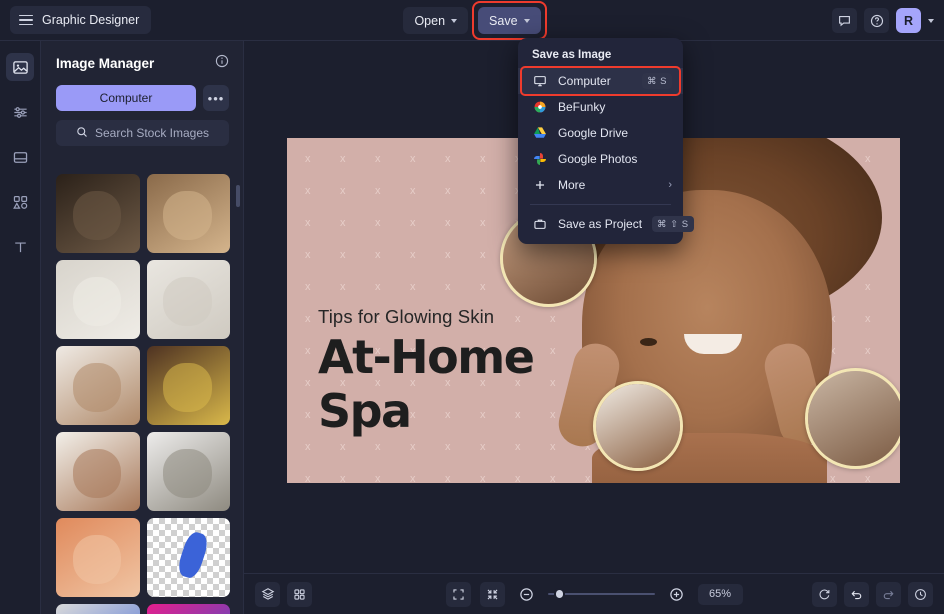  I want to click on sidebar-item-graphics, so click(20, 202).